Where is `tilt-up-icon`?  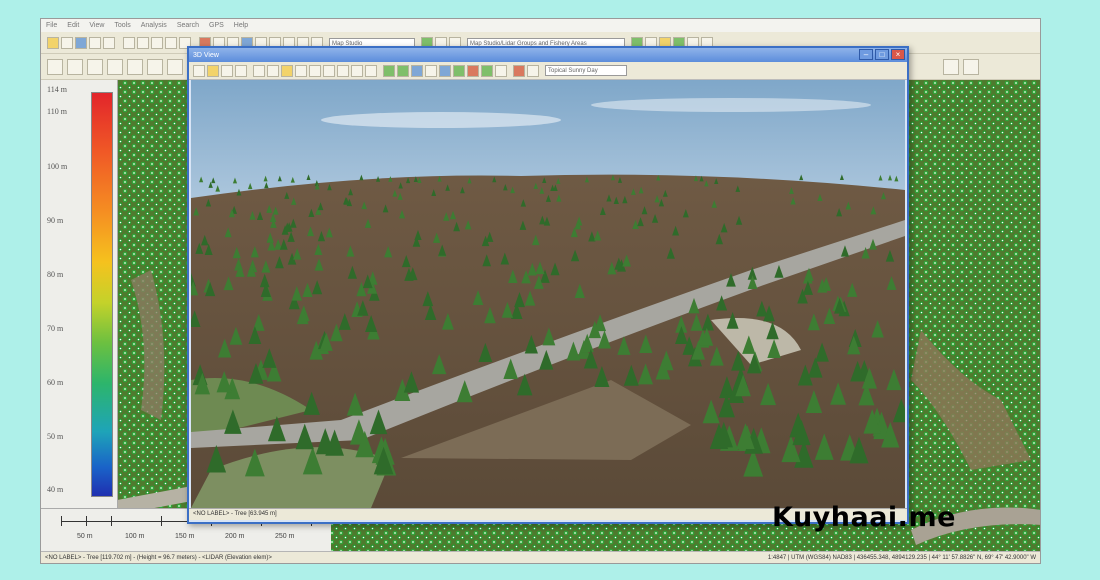
tilt-up-icon is located at coordinates (329, 70).